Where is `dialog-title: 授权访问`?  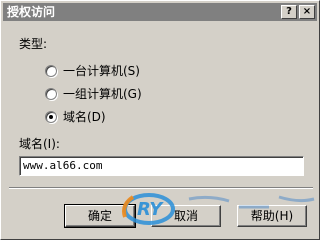 dialog-title: 授权访问 is located at coordinates (31, 12).